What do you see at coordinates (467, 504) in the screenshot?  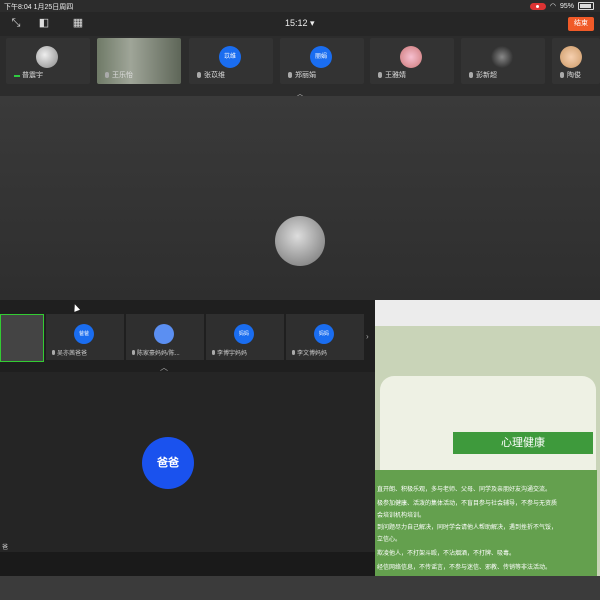 I see `slide-line: 极参加健康、活泼的集体活动，不盲目参与社会辅导，不参与无资质` at bounding box center [467, 504].